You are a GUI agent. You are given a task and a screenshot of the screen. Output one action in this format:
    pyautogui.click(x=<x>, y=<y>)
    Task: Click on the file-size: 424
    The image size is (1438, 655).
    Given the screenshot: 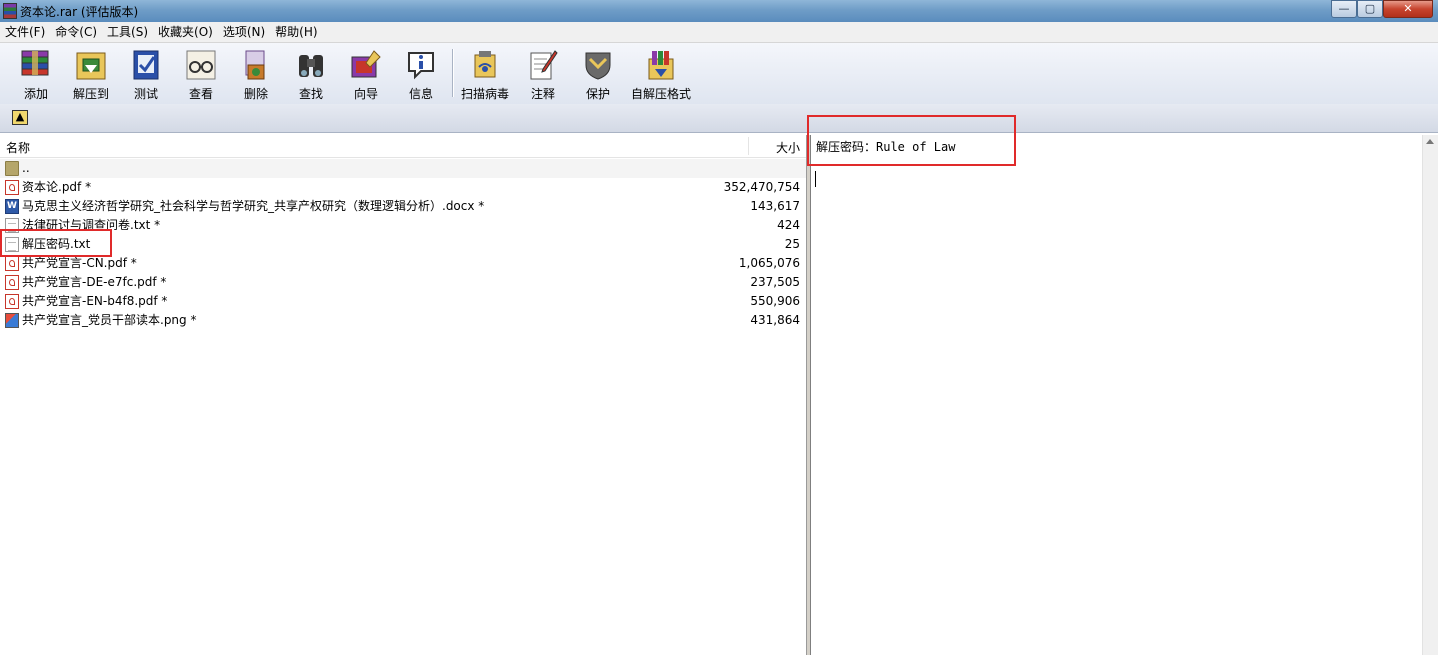 What is the action you would take?
    pyautogui.click(x=788, y=225)
    